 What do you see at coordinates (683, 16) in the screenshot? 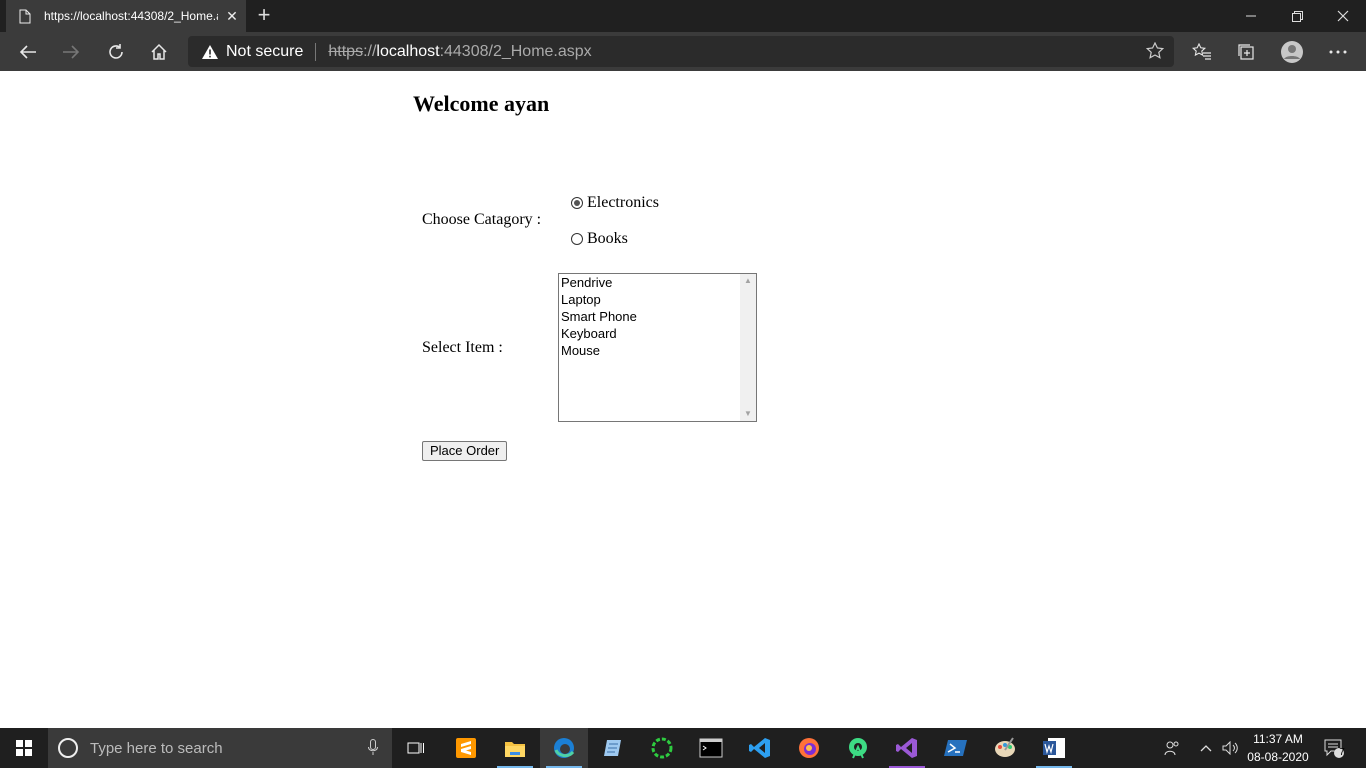
I see `browser-title-bar: https://localhost:44308/2_Home.aspx ✕ +` at bounding box center [683, 16].